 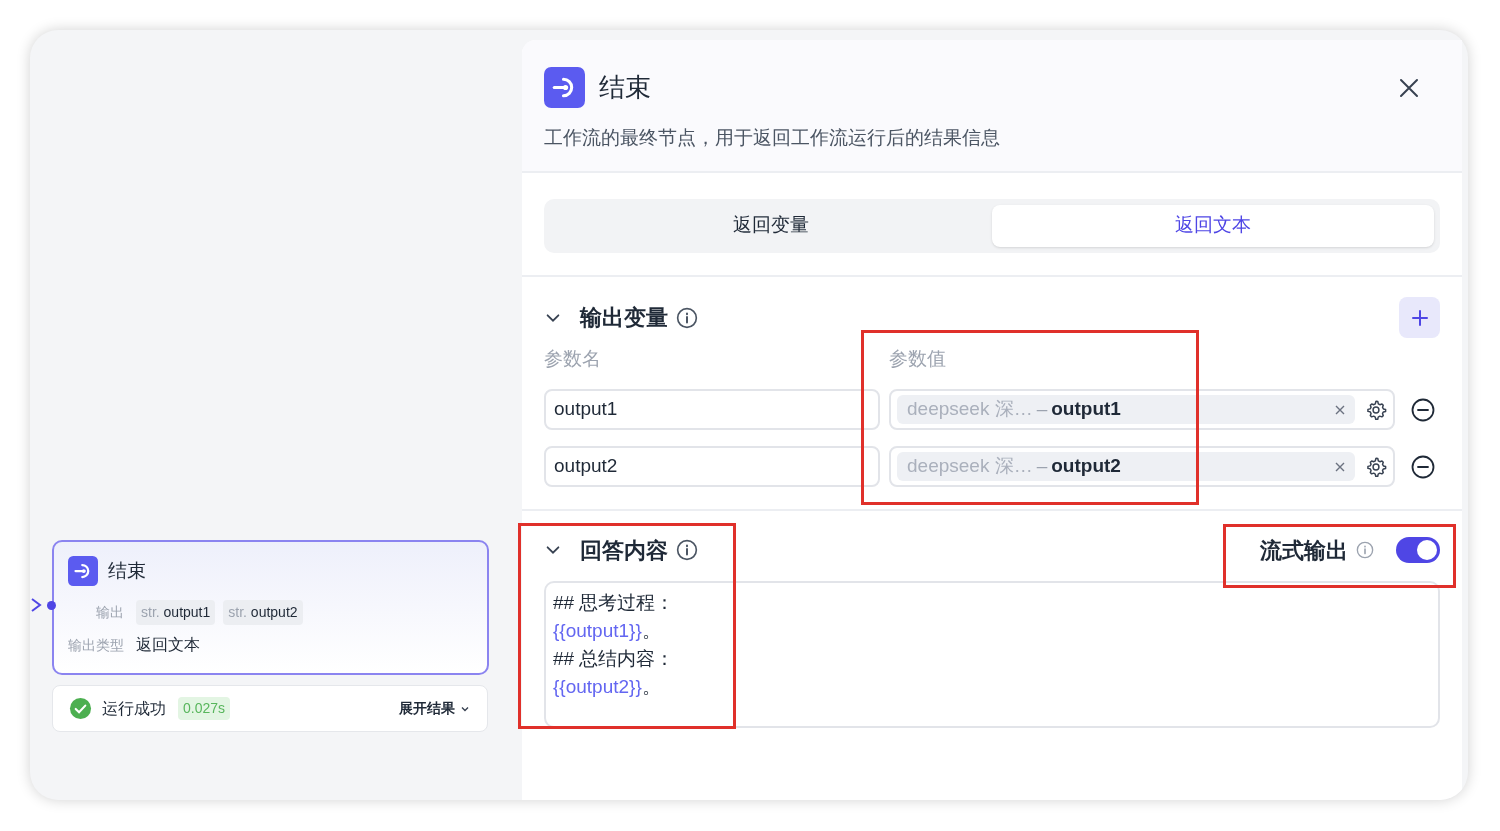 What do you see at coordinates (134, 708) in the screenshot?
I see `status-text: 运行成功` at bounding box center [134, 708].